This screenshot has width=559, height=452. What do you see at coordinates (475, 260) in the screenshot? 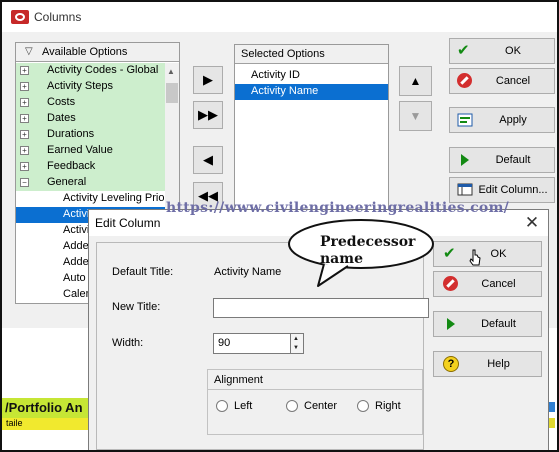
I see `mouse-cursor-icon` at bounding box center [475, 260].